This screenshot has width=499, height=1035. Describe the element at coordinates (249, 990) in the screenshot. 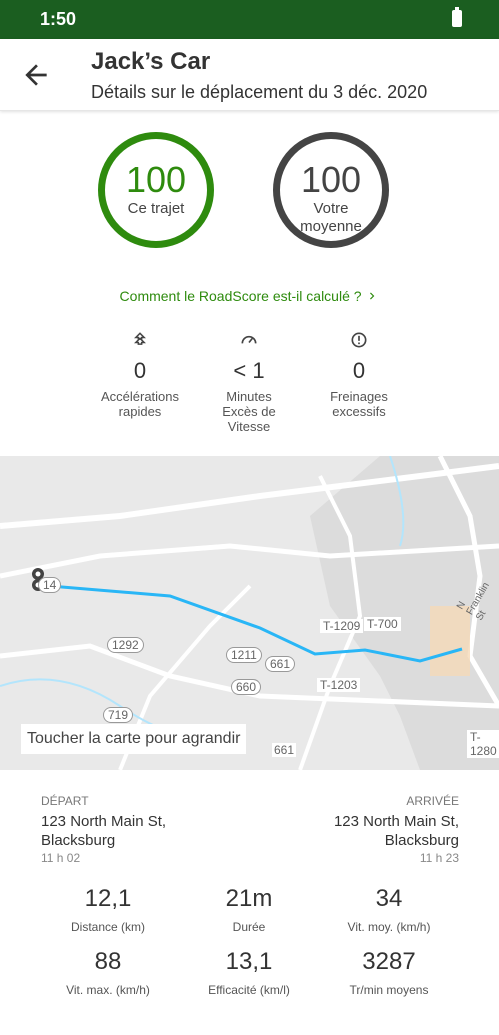

I see `stat-label: Efficacité (km/l)` at that location.